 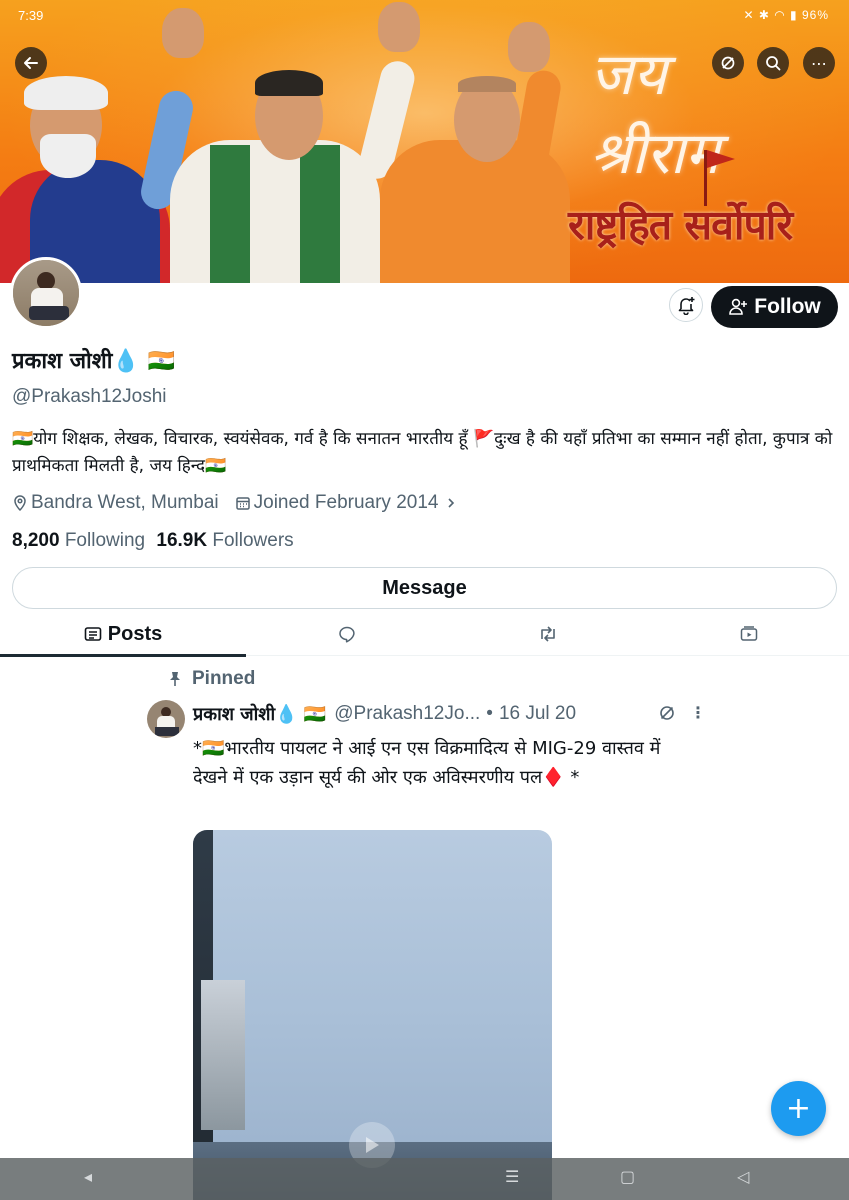 What do you see at coordinates (36, 540) in the screenshot?
I see `following-count: 8,200` at bounding box center [36, 540].